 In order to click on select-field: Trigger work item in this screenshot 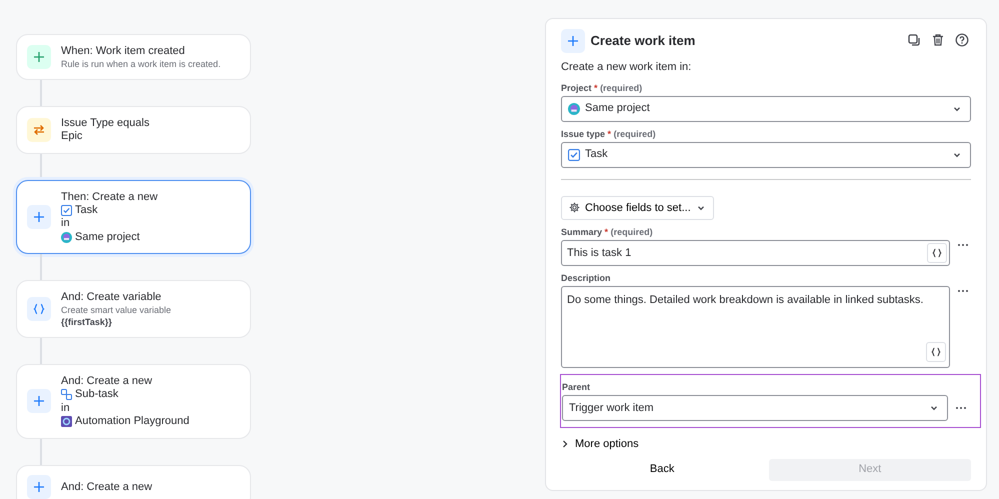, I will do `click(755, 408)`.